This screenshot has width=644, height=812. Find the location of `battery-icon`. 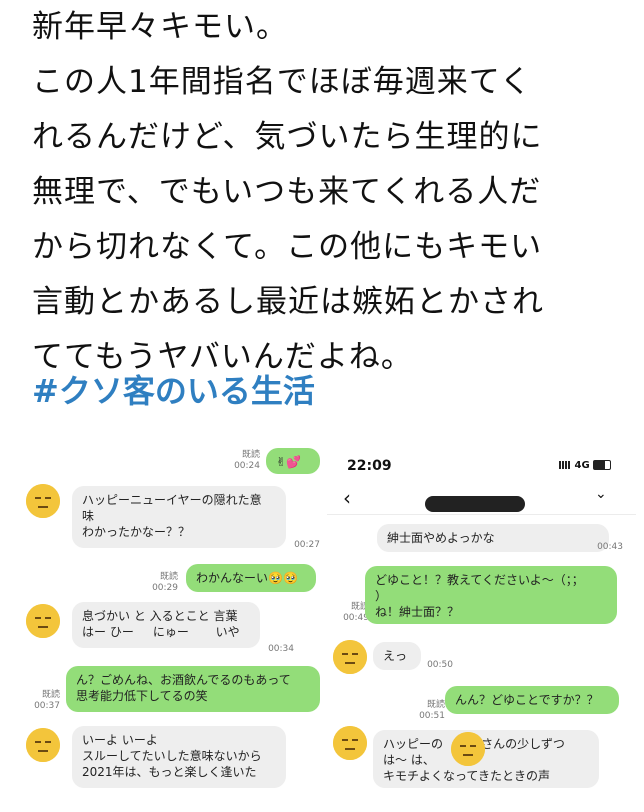

battery-icon is located at coordinates (602, 465).